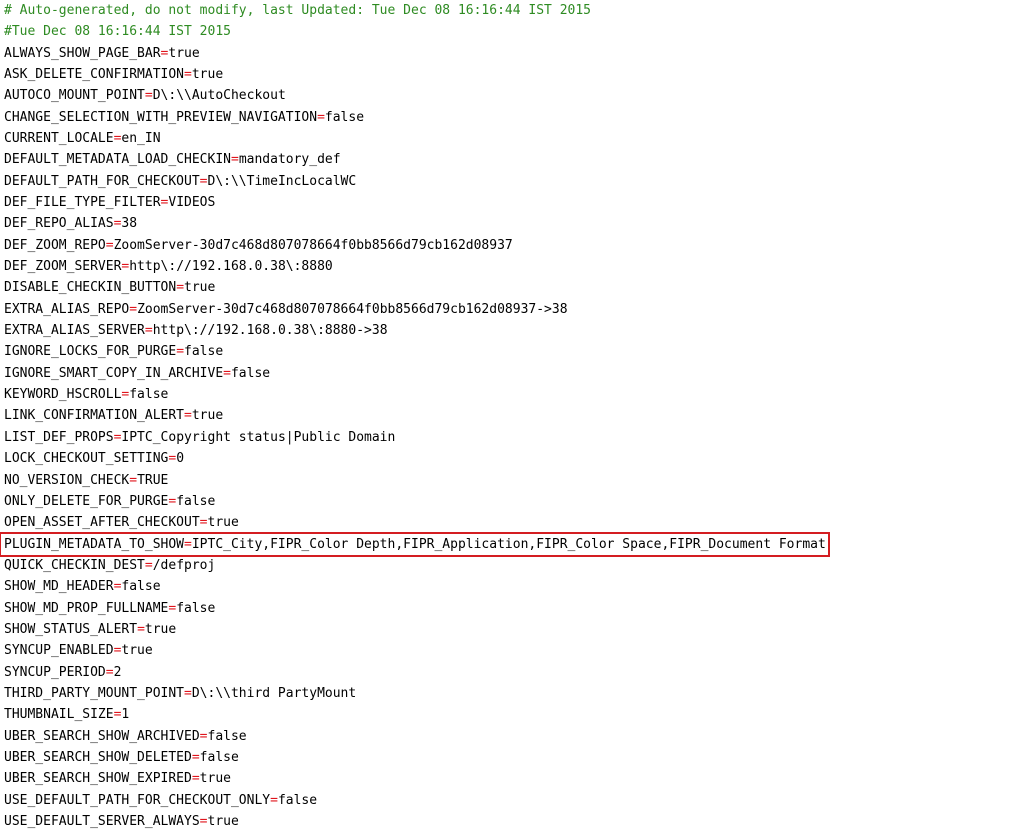 The height and width of the screenshot is (832, 1024). I want to click on property-key: DEFAULT_PATH_FOR_CHECKOUT, so click(102, 181).